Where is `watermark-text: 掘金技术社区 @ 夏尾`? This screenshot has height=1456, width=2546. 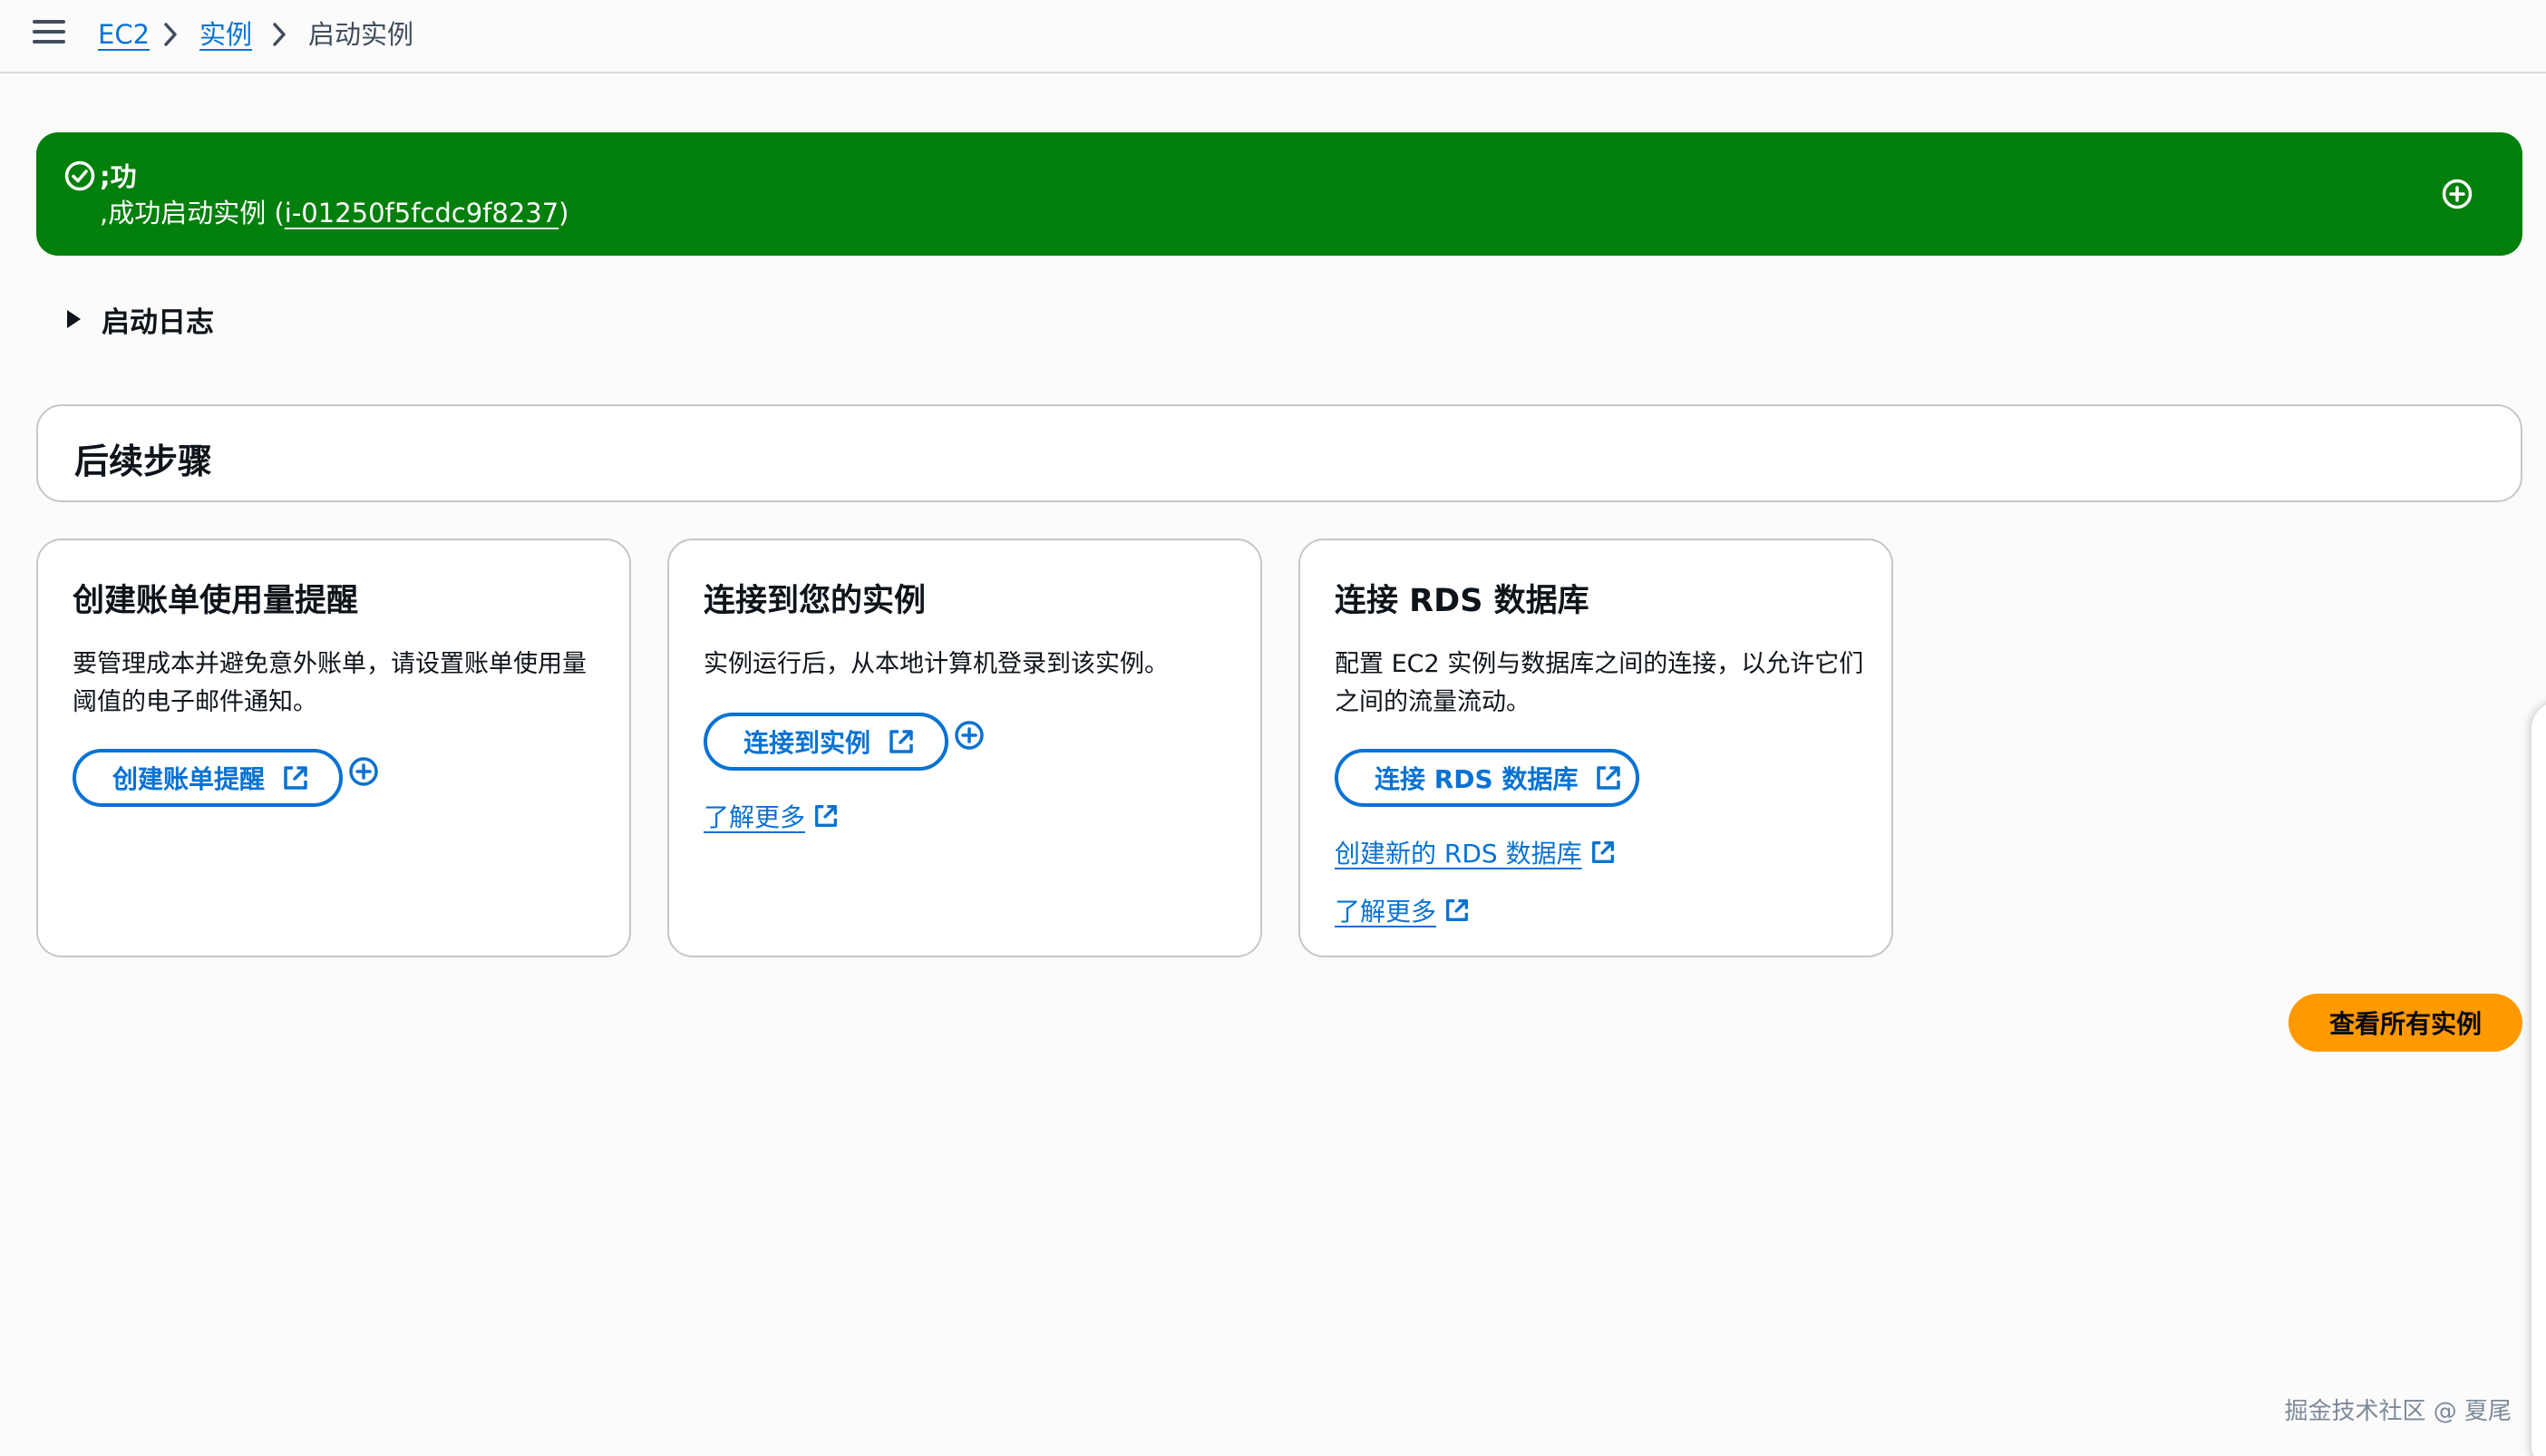 watermark-text: 掘金技术社区 @ 夏尾 is located at coordinates (2398, 1411).